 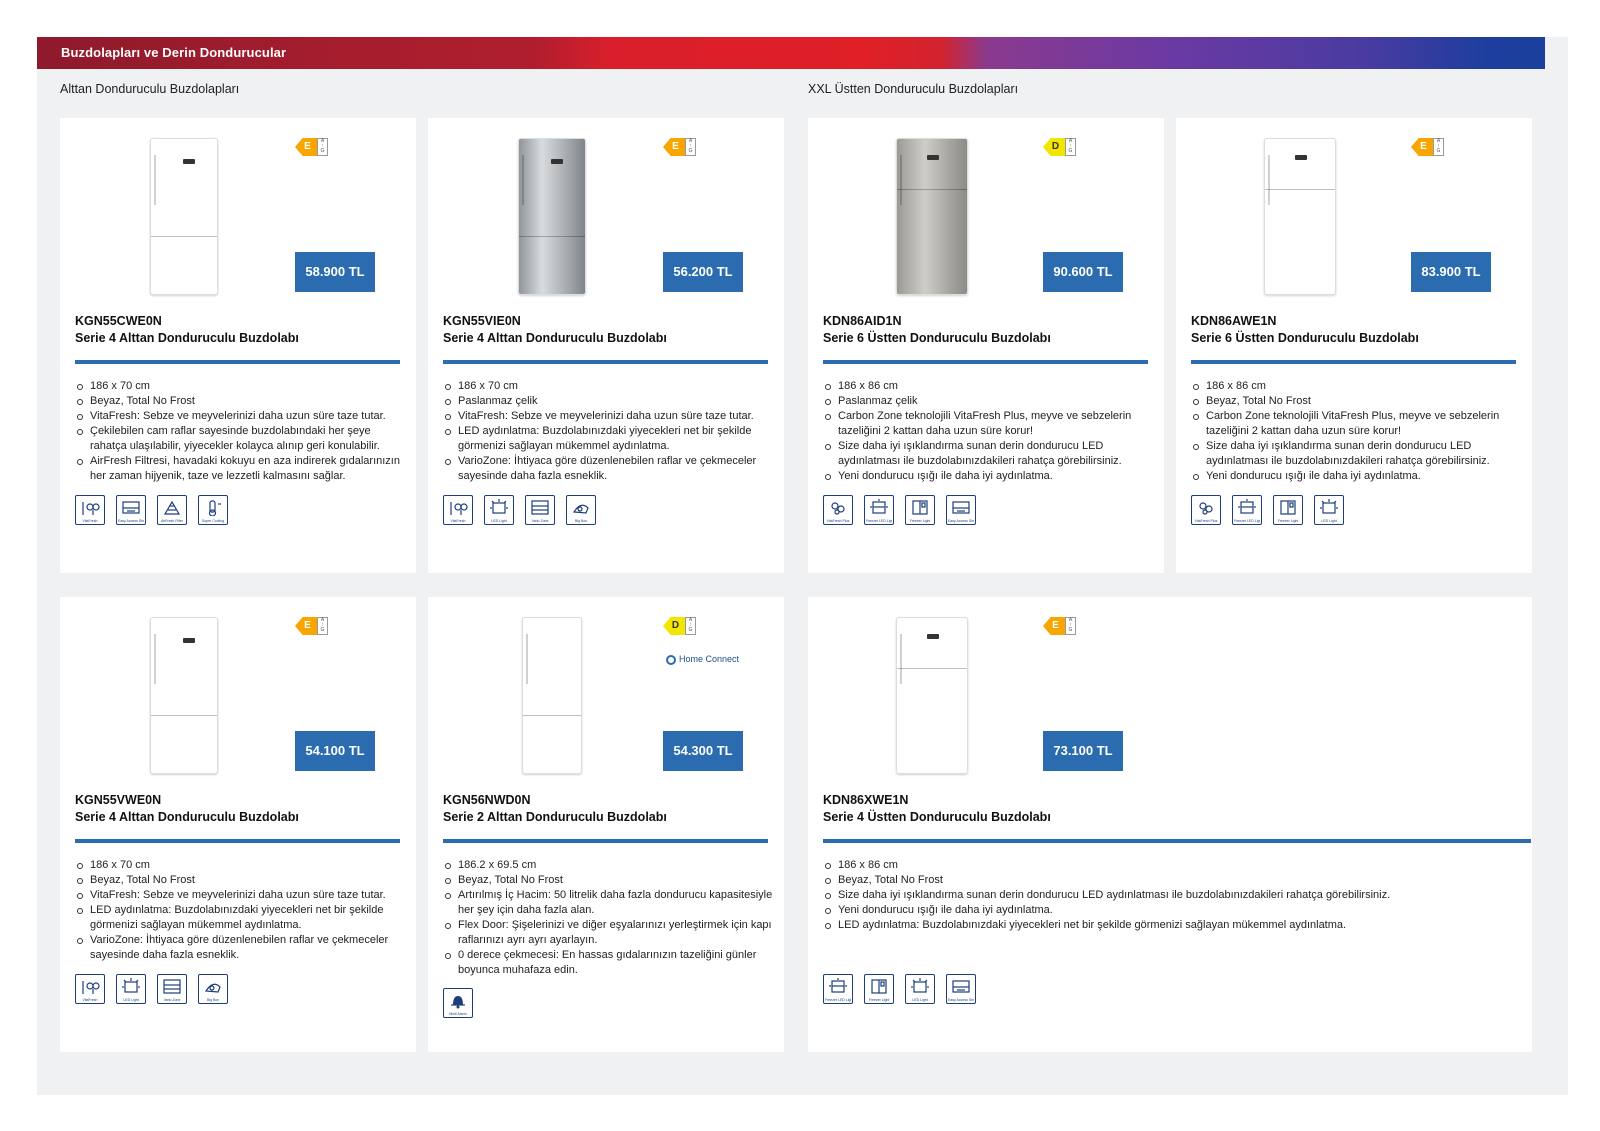 What do you see at coordinates (609, 865) in the screenshot?
I see `feature-item: 186.2 x 69.5 cm` at bounding box center [609, 865].